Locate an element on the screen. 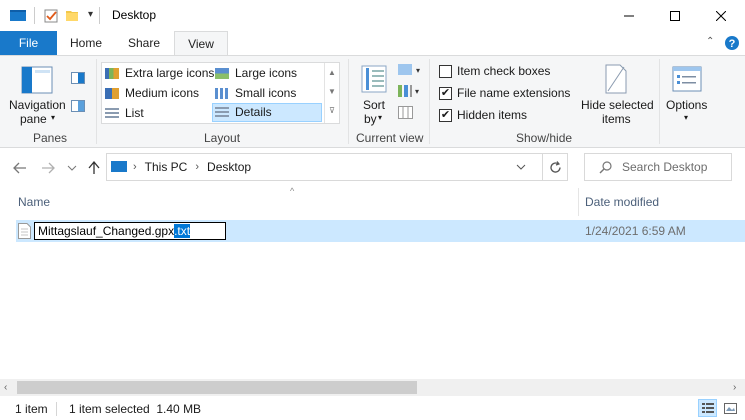 The image size is (745, 420). layout-extra-large-icons: Extra large icons is located at coordinates (159, 73).